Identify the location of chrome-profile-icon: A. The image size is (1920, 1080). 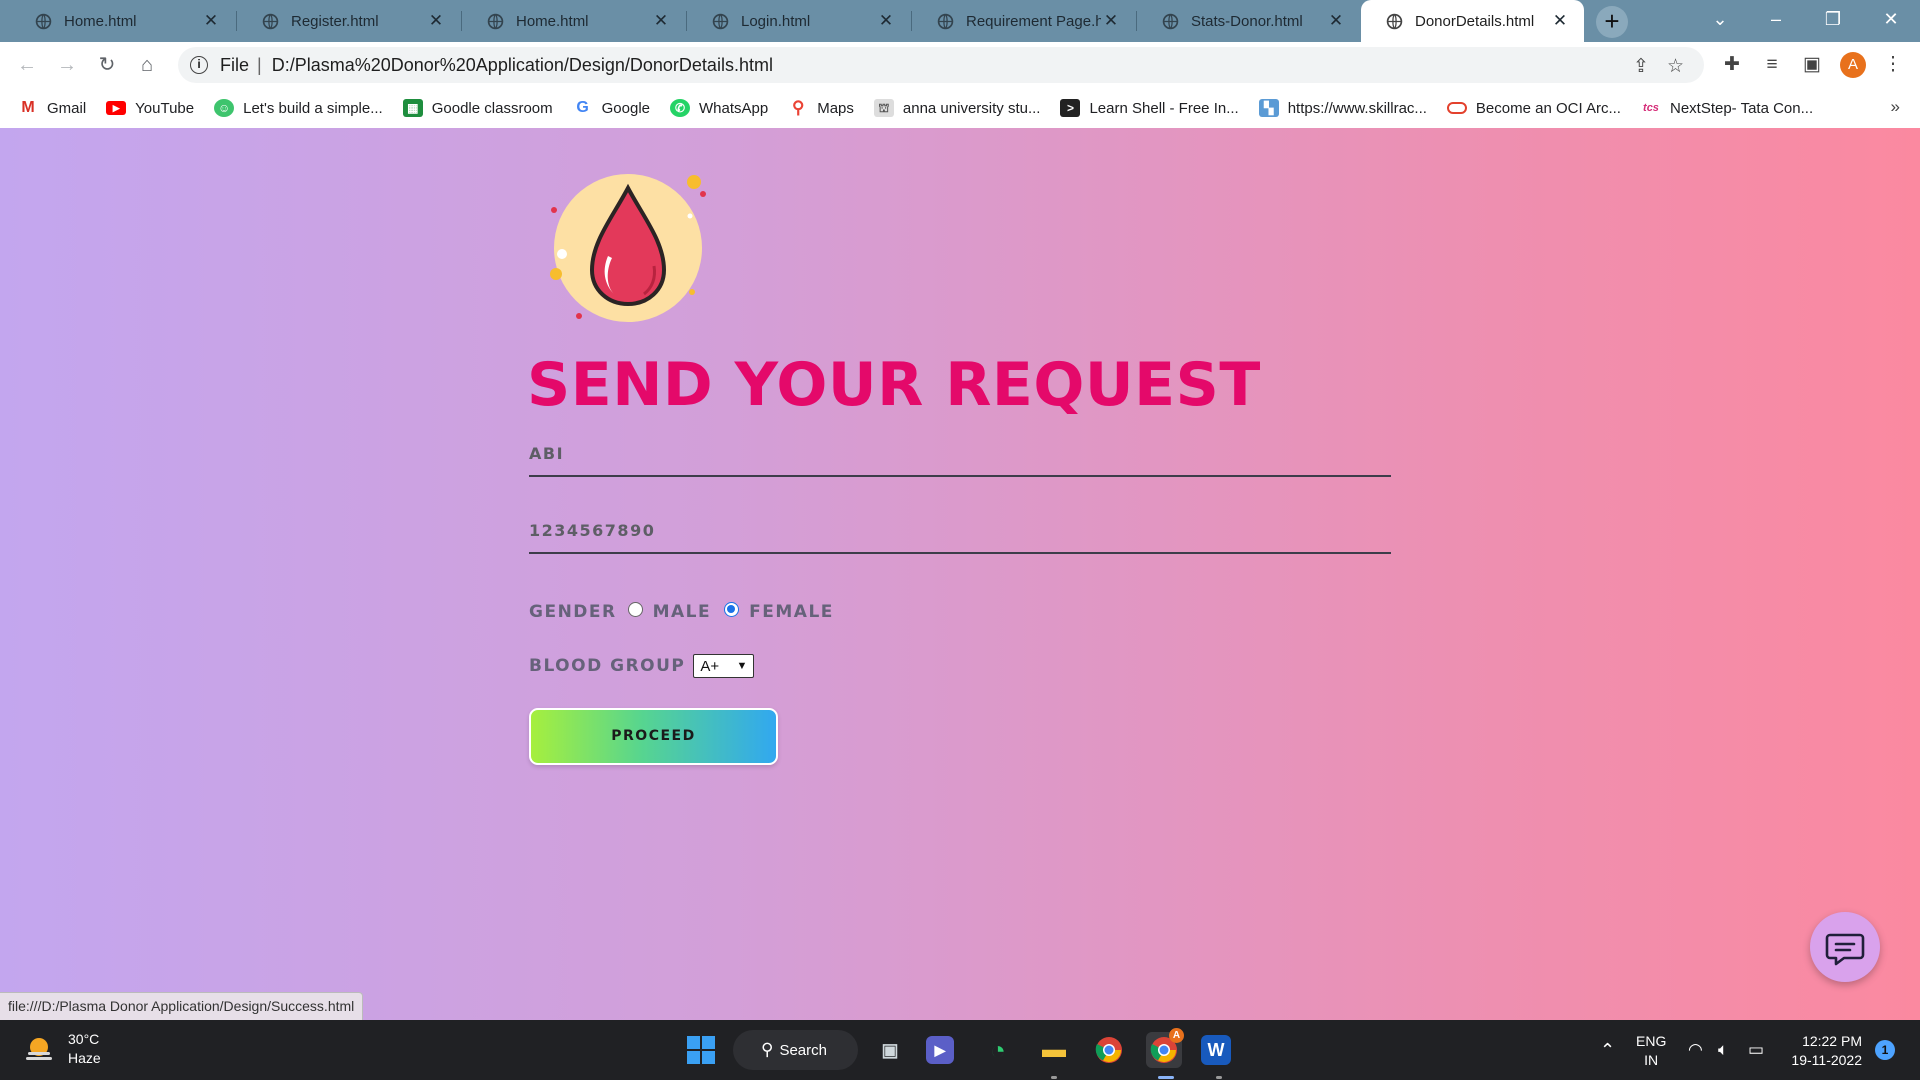
(1165, 1048).